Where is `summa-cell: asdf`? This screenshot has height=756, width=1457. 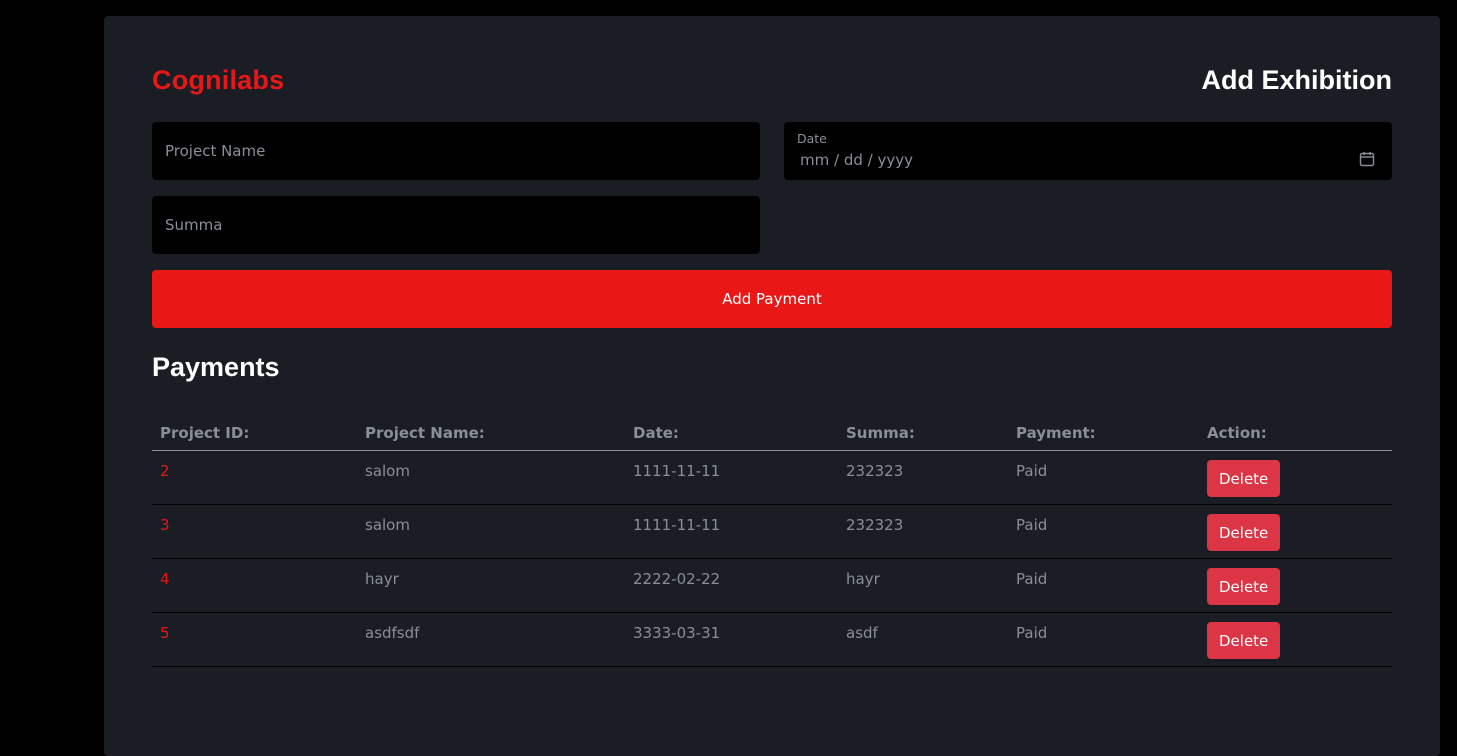 summa-cell: asdf is located at coordinates (923, 639).